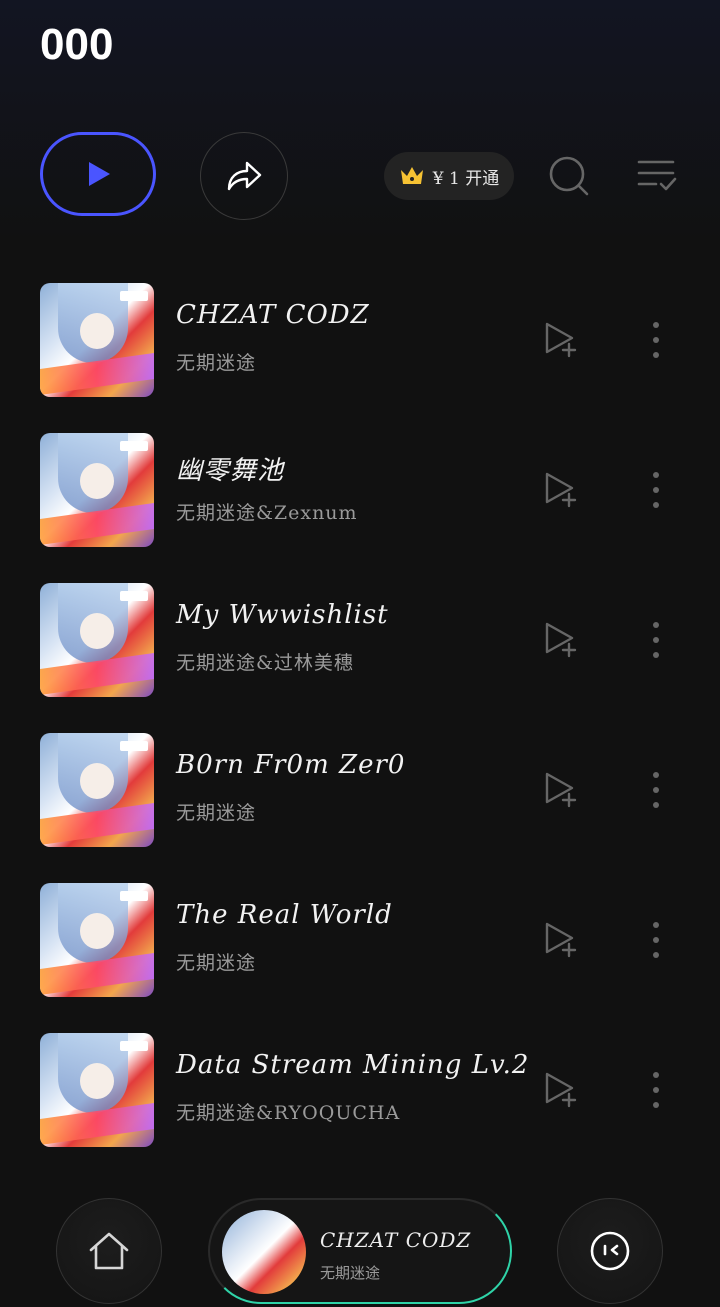 The image size is (720, 1307). Describe the element at coordinates (288, 1113) in the screenshot. I see `song-artist: 无期迷途&RYOQUCHA` at that location.